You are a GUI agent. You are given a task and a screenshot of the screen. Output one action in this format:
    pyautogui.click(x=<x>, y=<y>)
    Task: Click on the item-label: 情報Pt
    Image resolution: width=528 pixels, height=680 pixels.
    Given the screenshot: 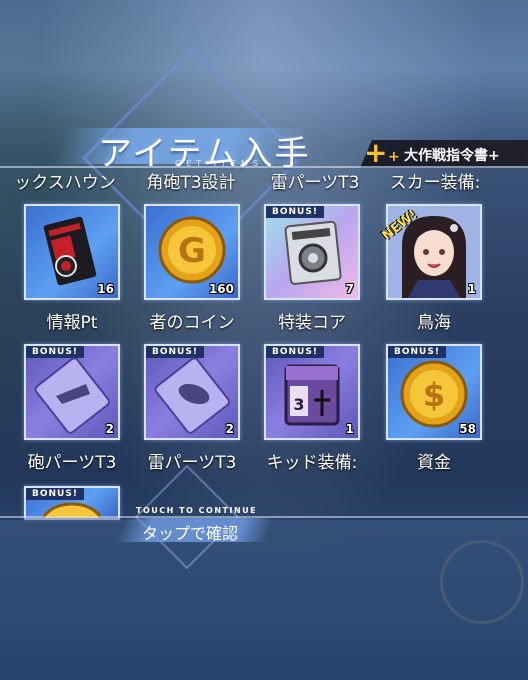 What is the action you would take?
    pyautogui.click(x=72, y=323)
    